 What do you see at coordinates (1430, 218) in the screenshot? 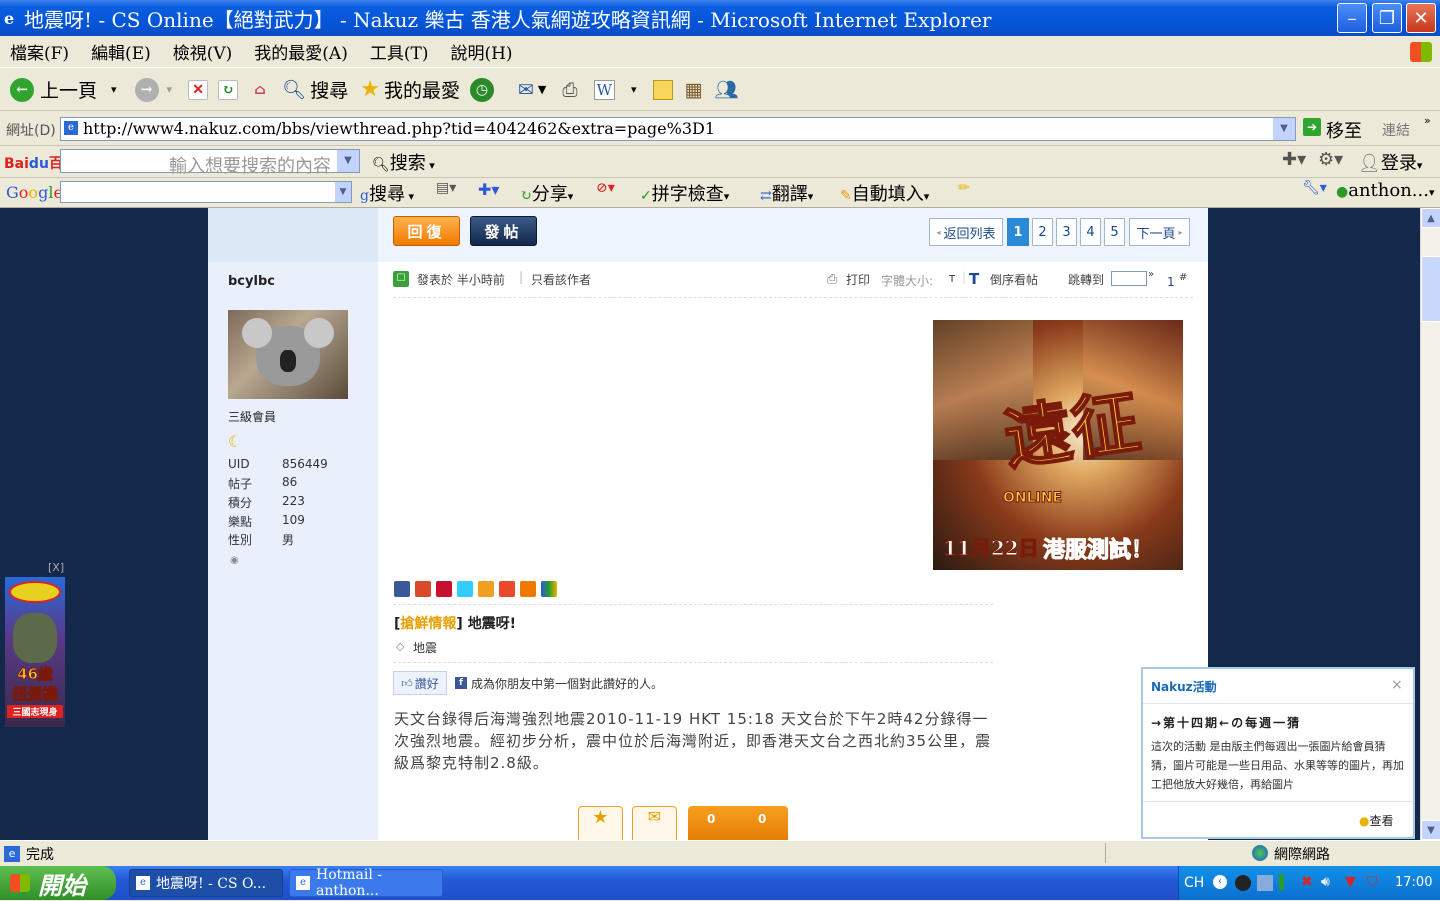
I see `scroll-up-icon: ▲` at bounding box center [1430, 218].